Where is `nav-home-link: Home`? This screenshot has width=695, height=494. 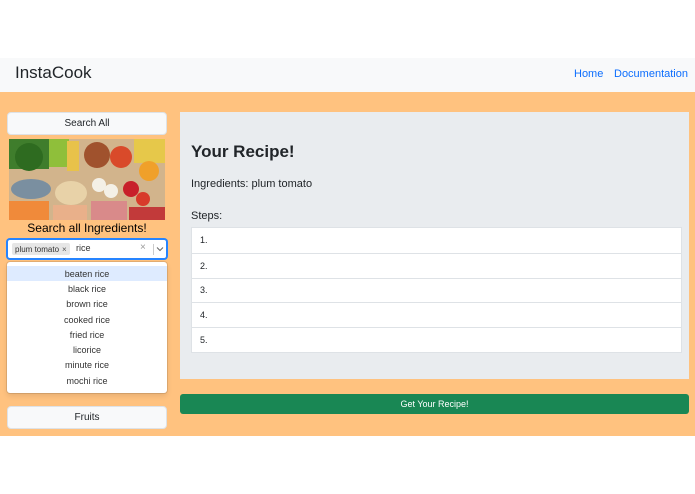 nav-home-link: Home is located at coordinates (588, 74).